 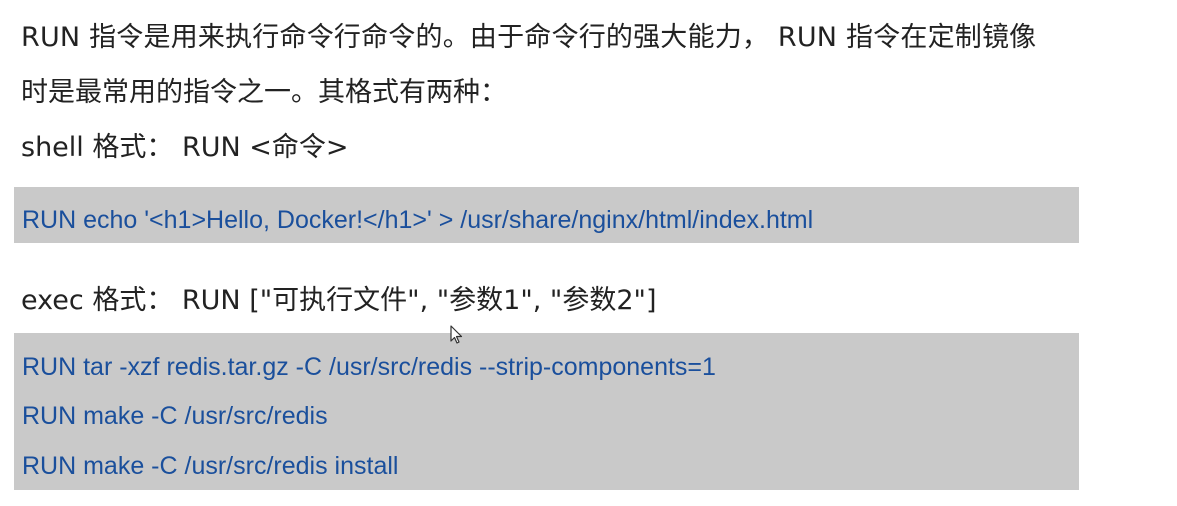 I want to click on shell-format-label: shell 格式： RUN <命令>, so click(x=185, y=147).